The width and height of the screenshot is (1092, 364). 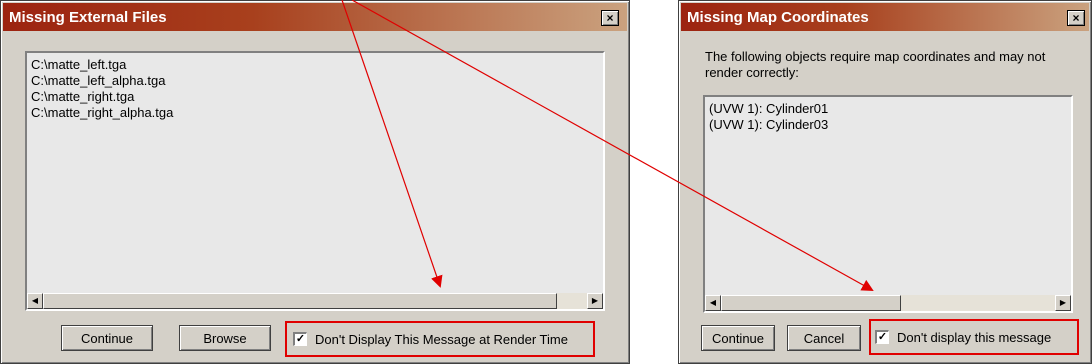 What do you see at coordinates (225, 338) in the screenshot?
I see `browse-button: Browse` at bounding box center [225, 338].